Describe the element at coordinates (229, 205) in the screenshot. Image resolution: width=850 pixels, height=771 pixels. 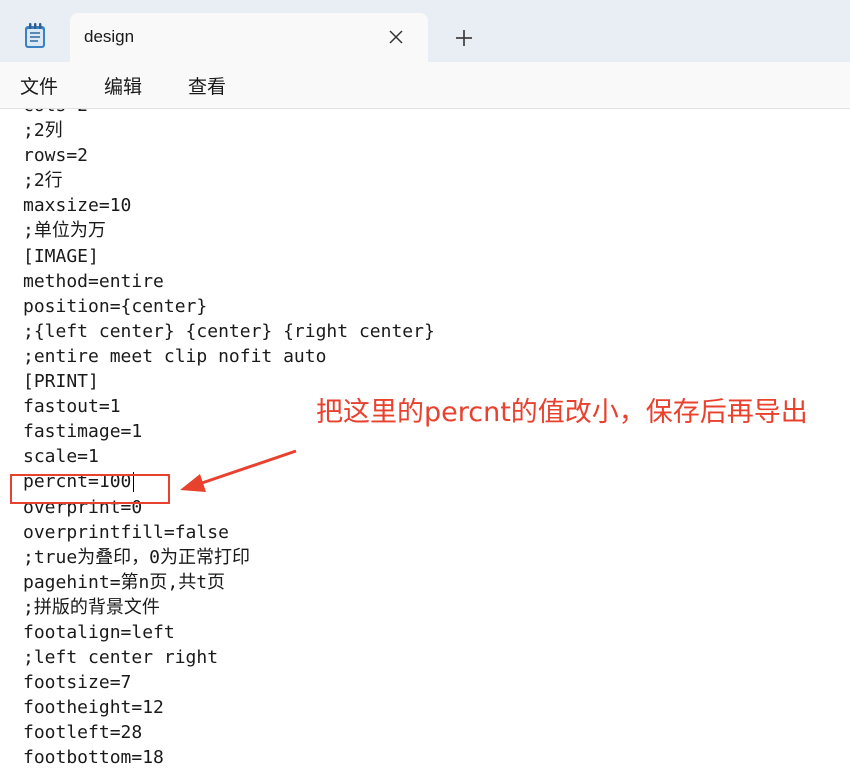
I see `text-line: maxsize=10` at that location.